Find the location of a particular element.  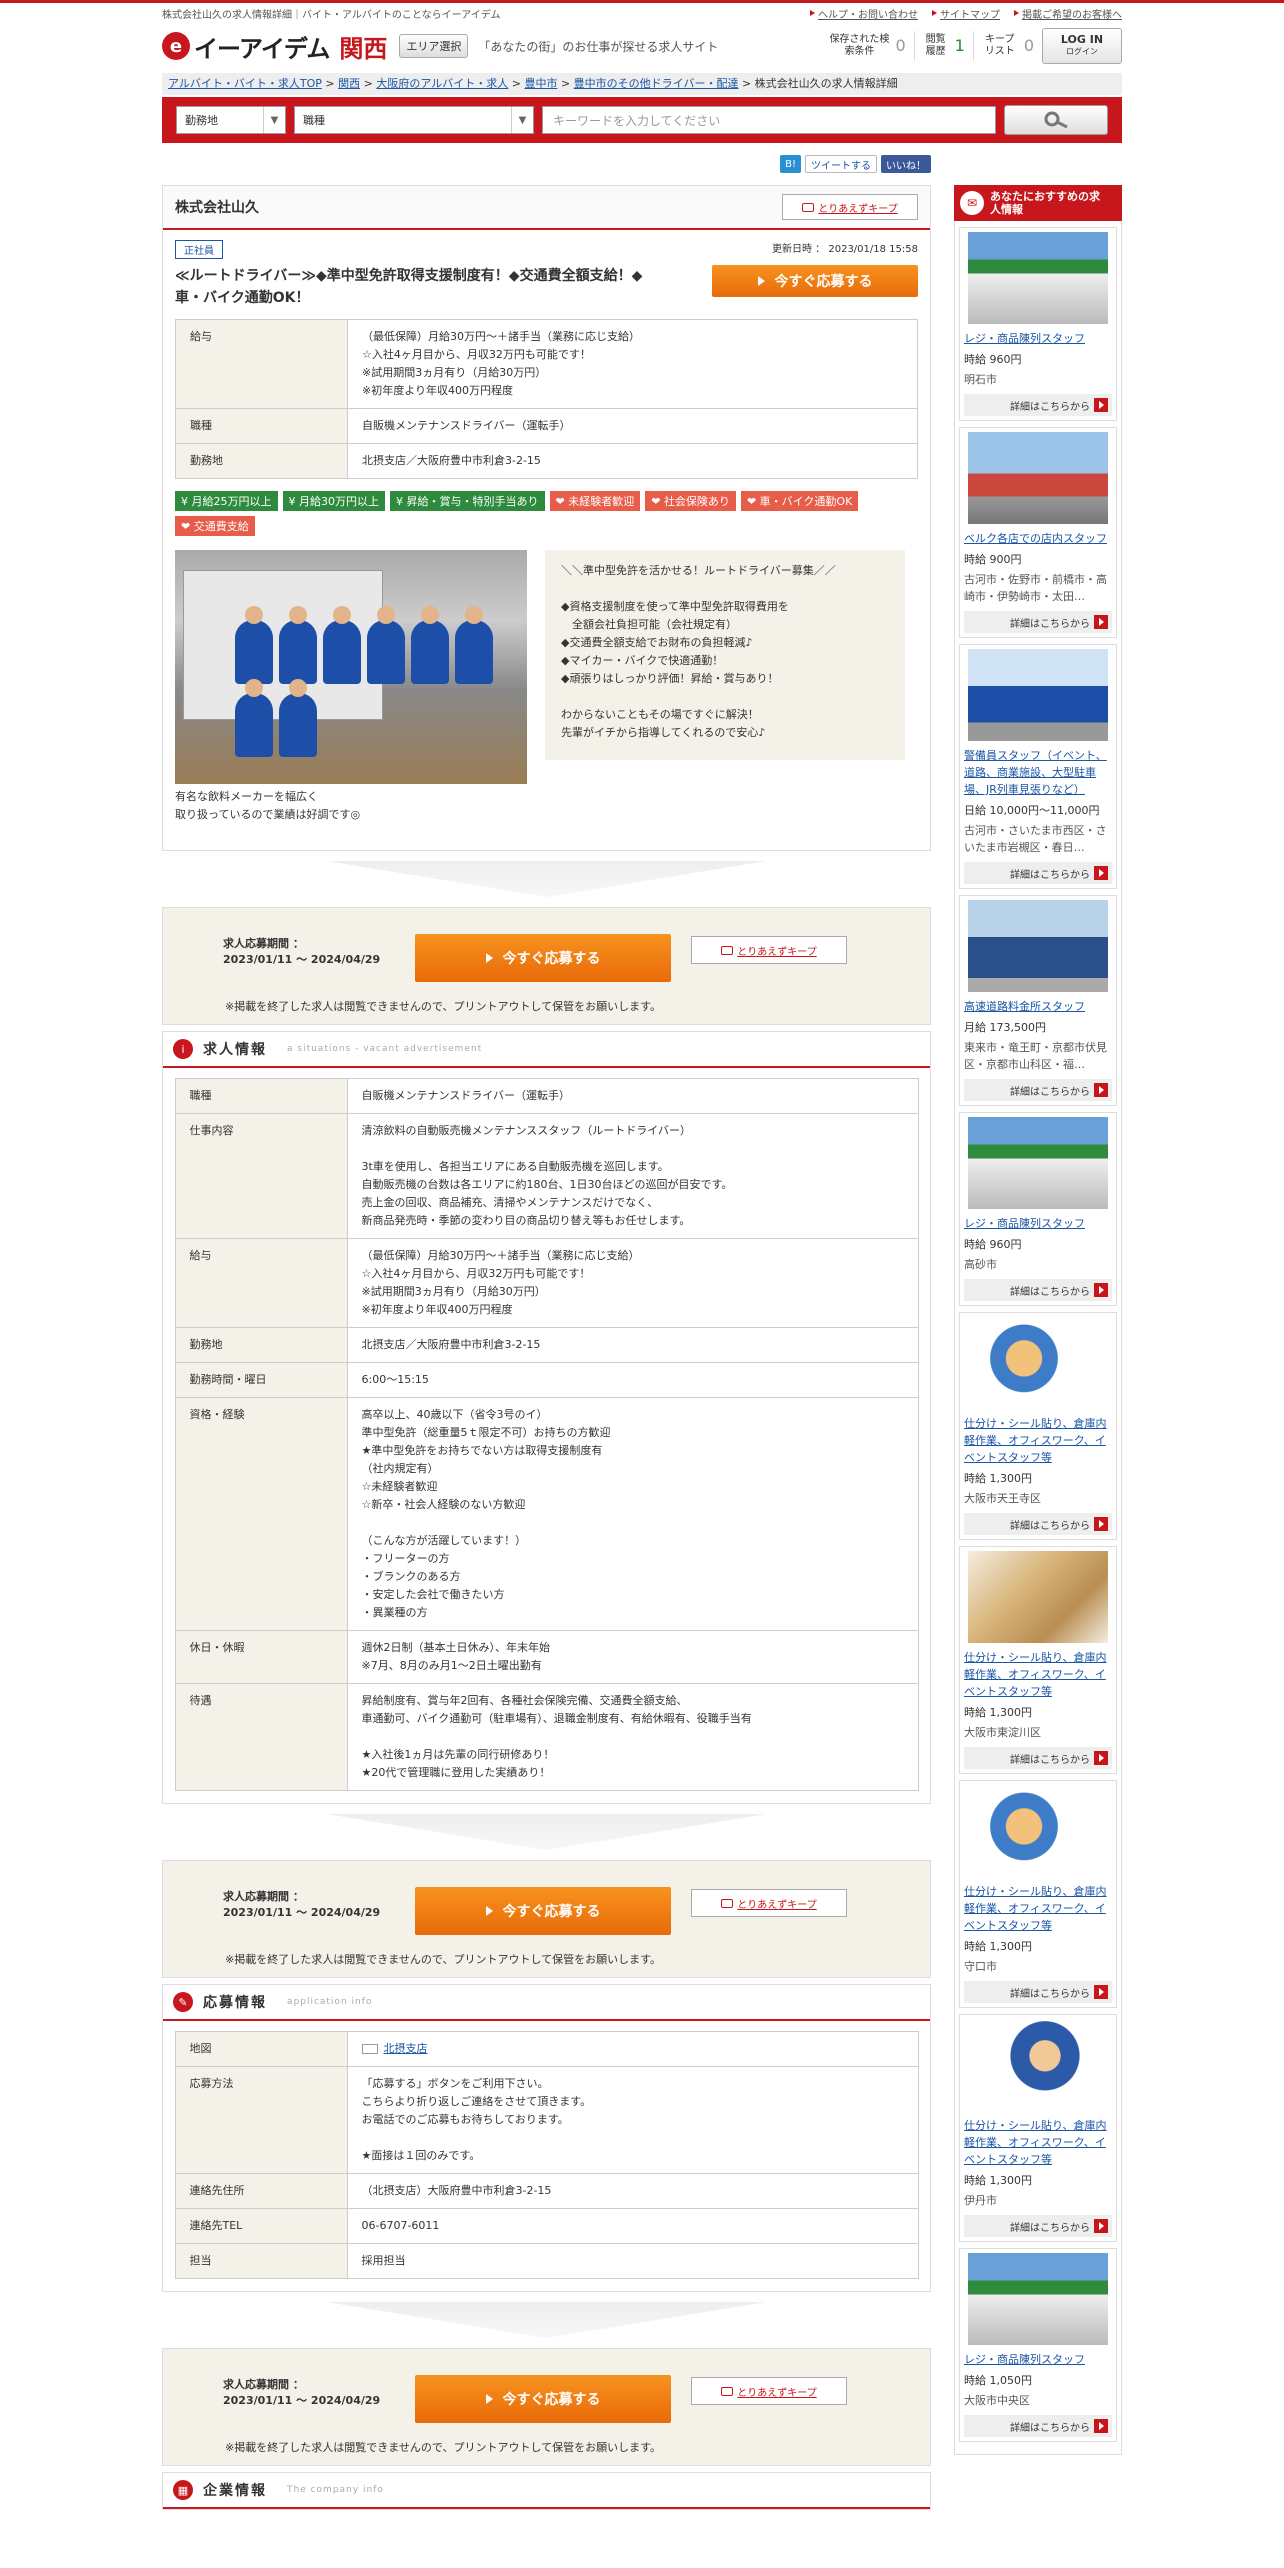

keyword-input: キーワードを入力してください is located at coordinates (769, 120).